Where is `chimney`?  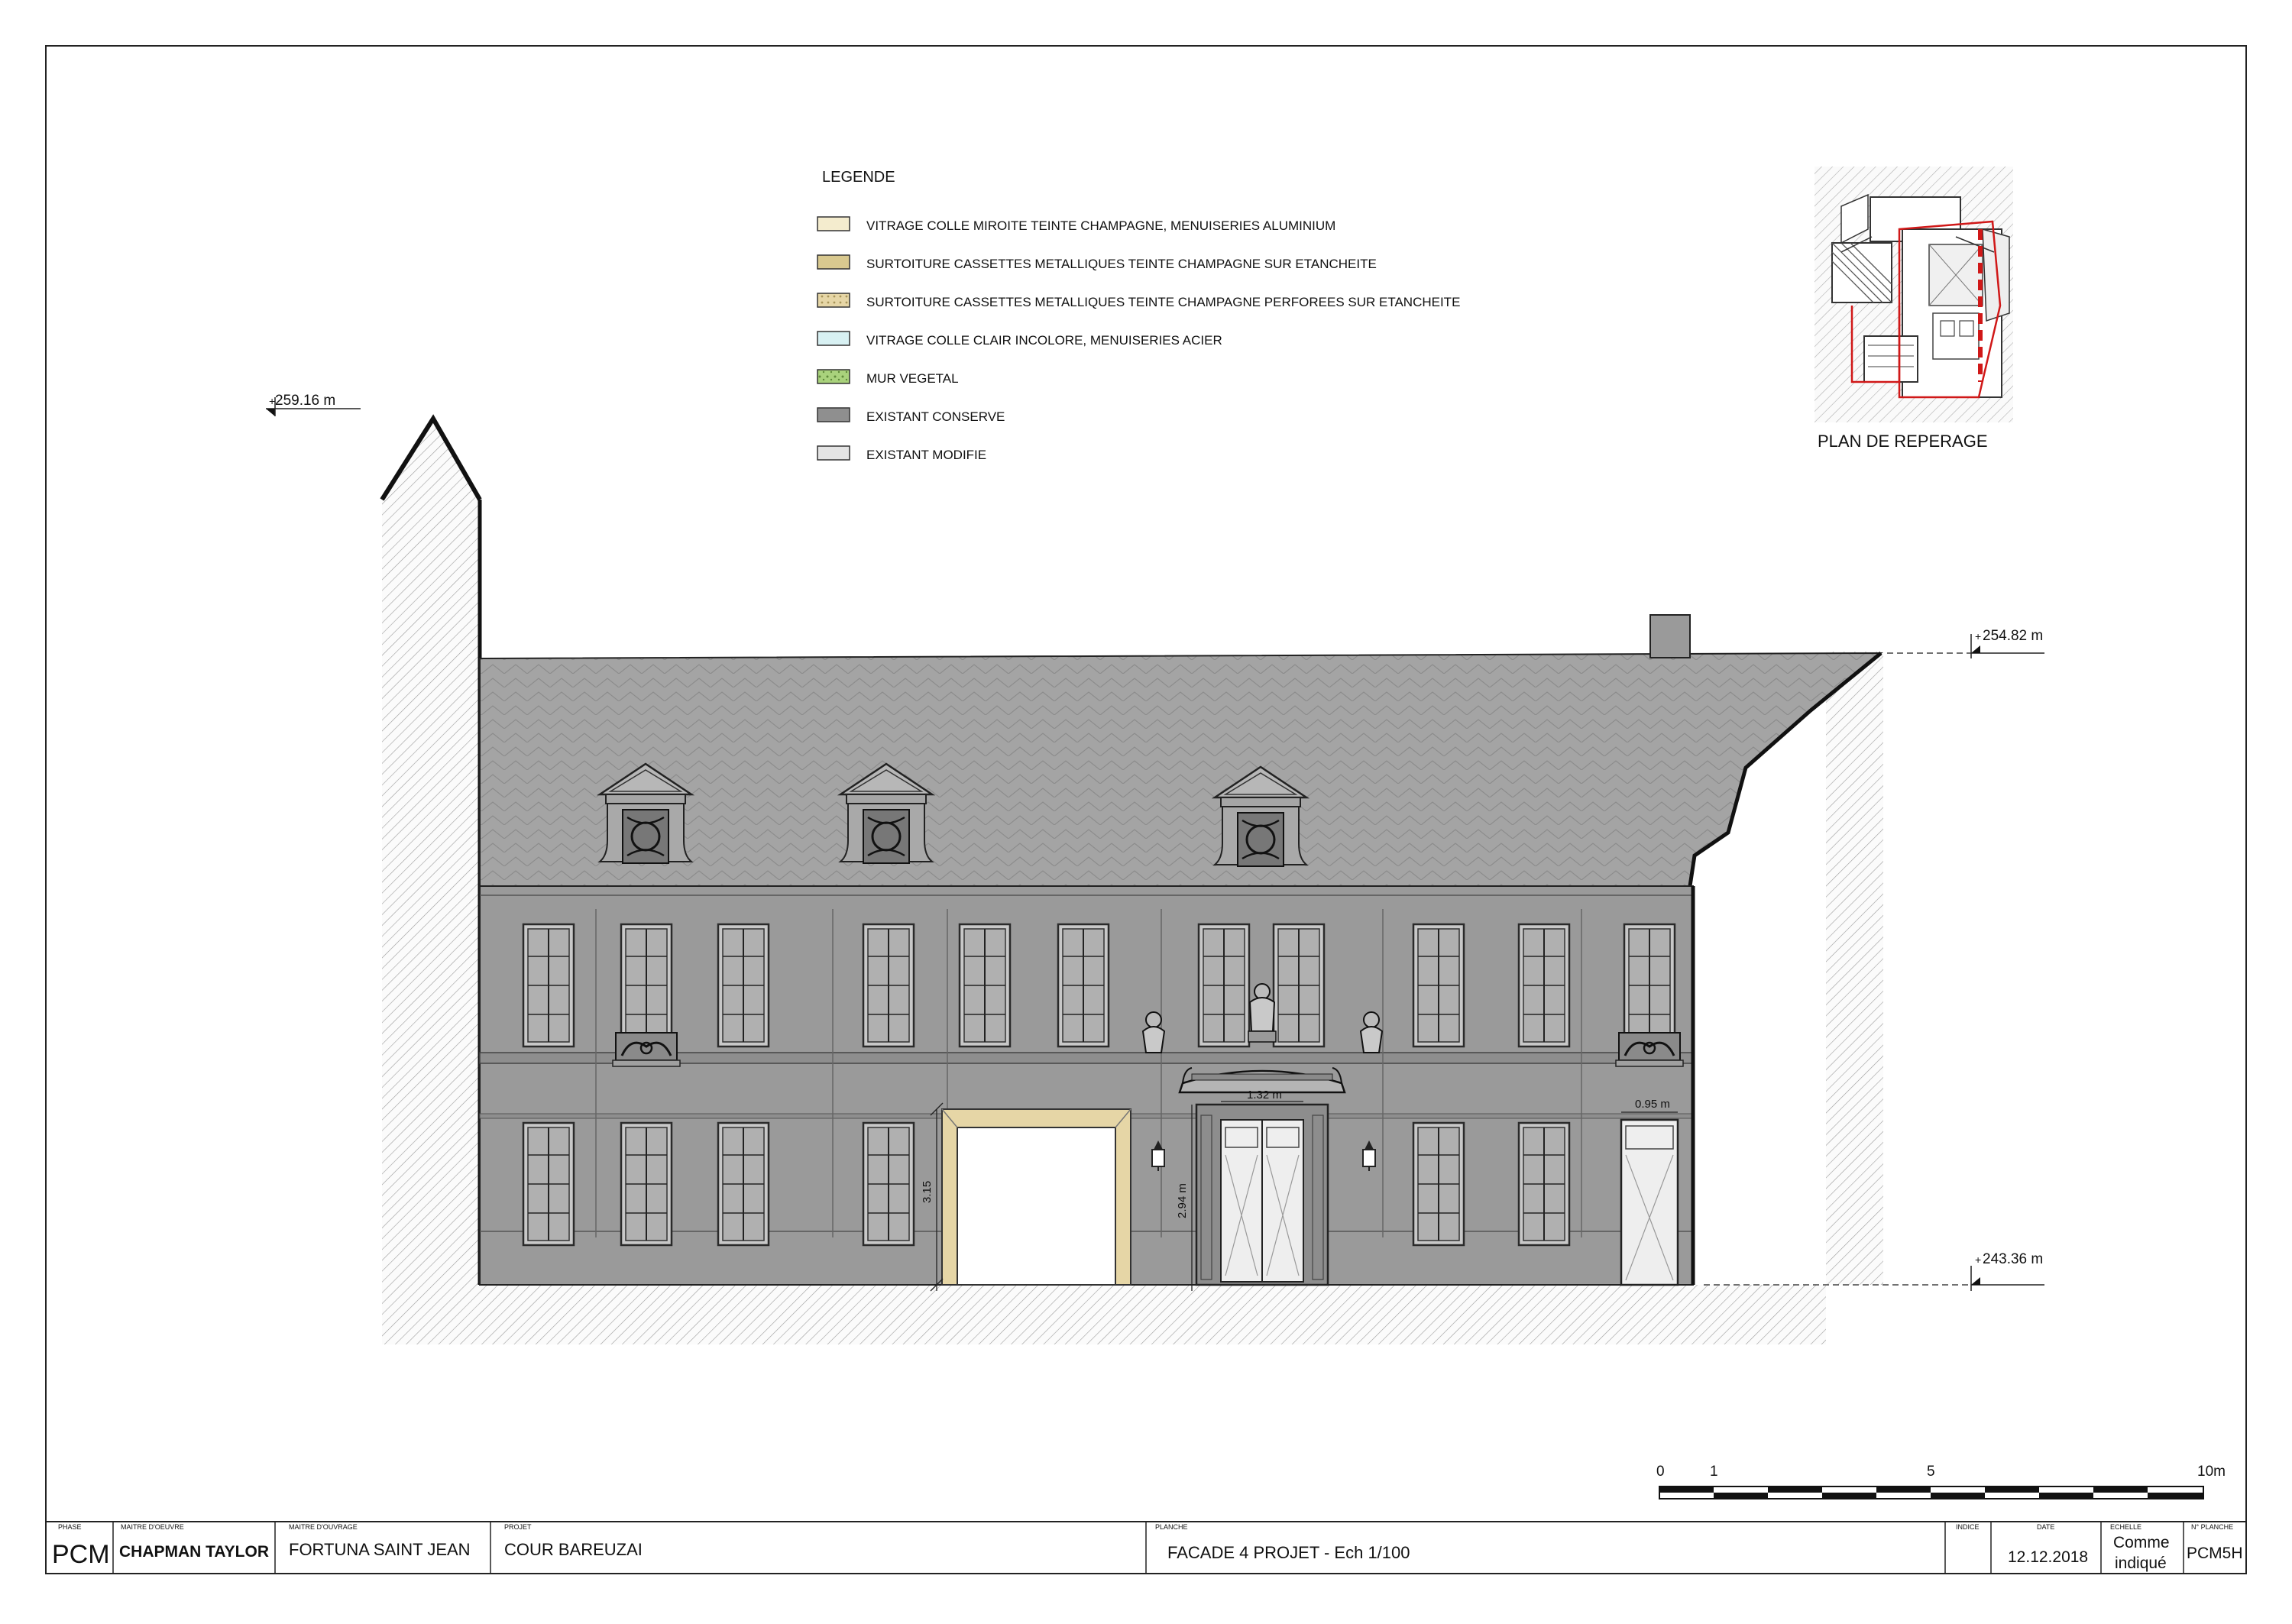
chimney is located at coordinates (1670, 636).